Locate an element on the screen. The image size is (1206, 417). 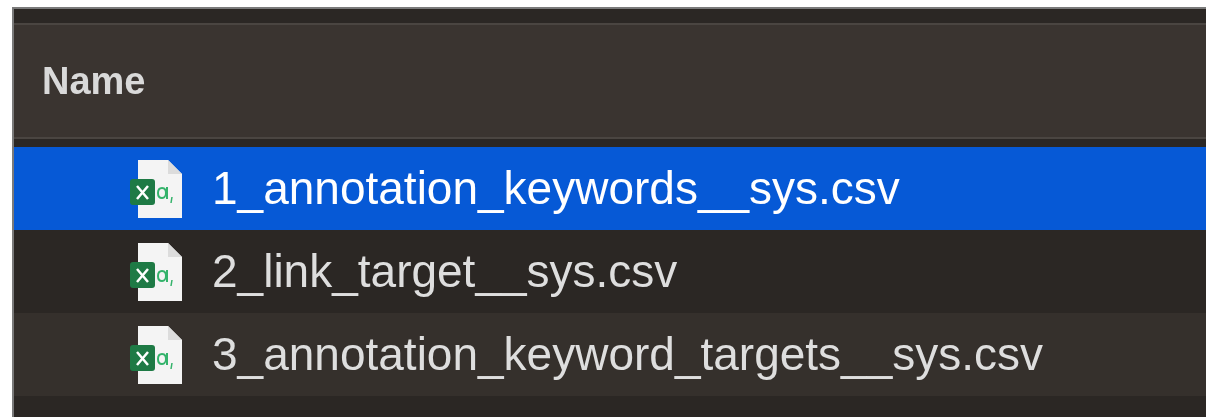
file-name: 2_link_target__sys.csv is located at coordinates (445, 271).